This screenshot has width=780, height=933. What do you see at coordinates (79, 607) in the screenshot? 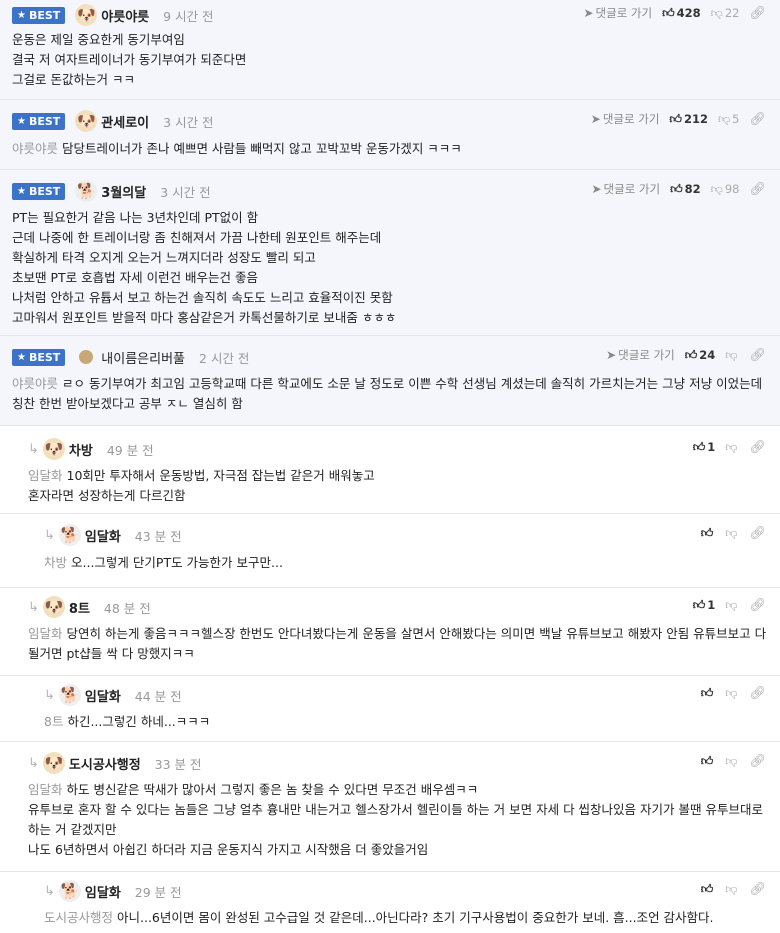
I see `nickname: 8트` at bounding box center [79, 607].